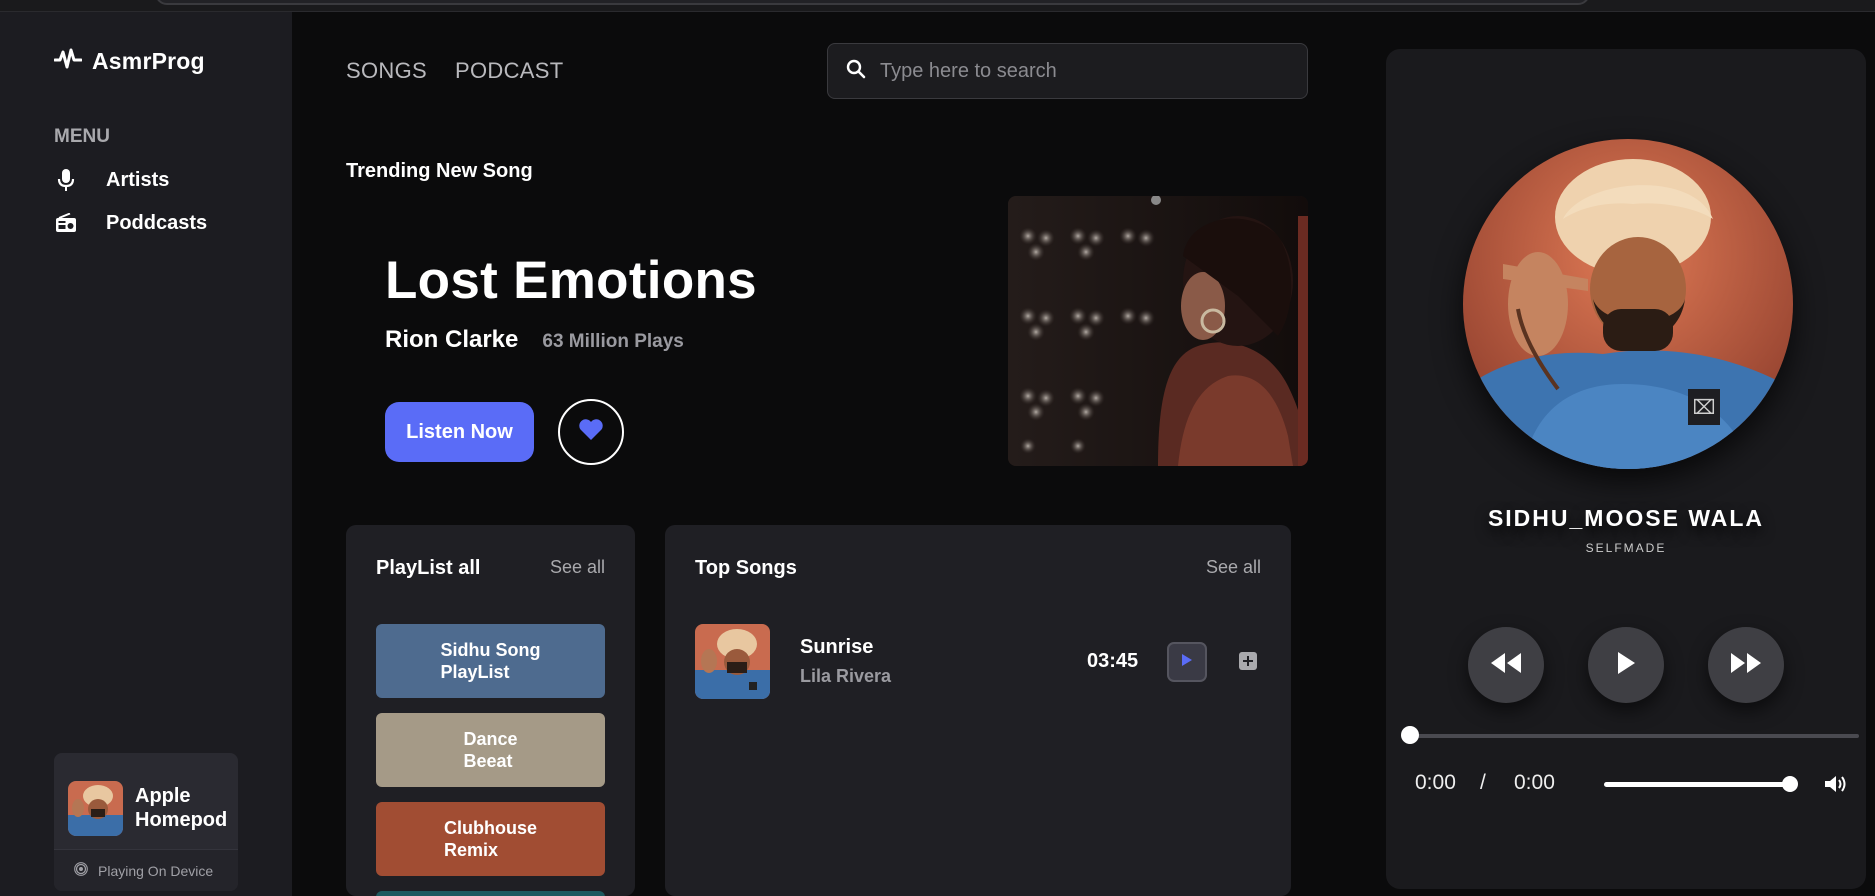 The image size is (1875, 896). I want to click on sidebar-item-artists: Artists, so click(111, 180).